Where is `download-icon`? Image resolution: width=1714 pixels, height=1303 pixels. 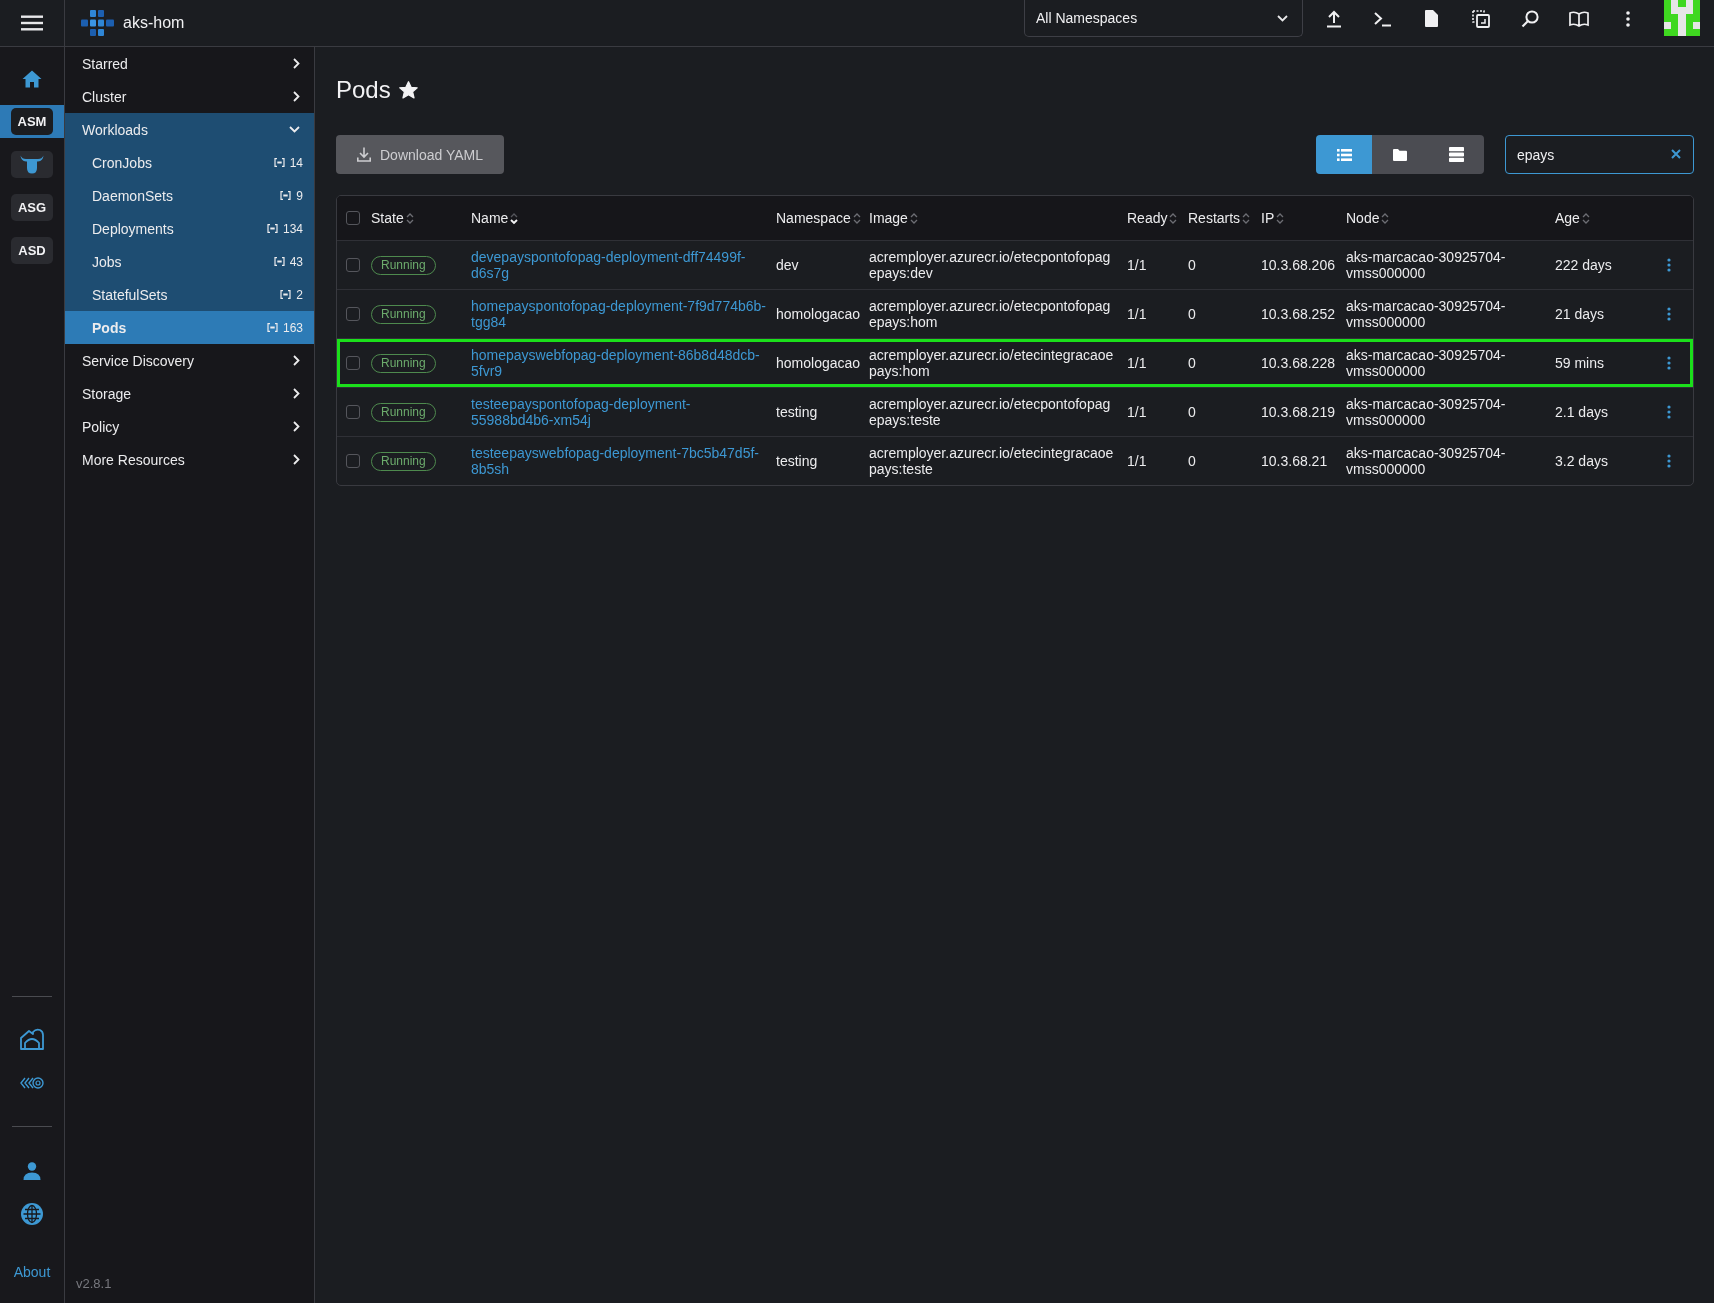
download-icon is located at coordinates (364, 154).